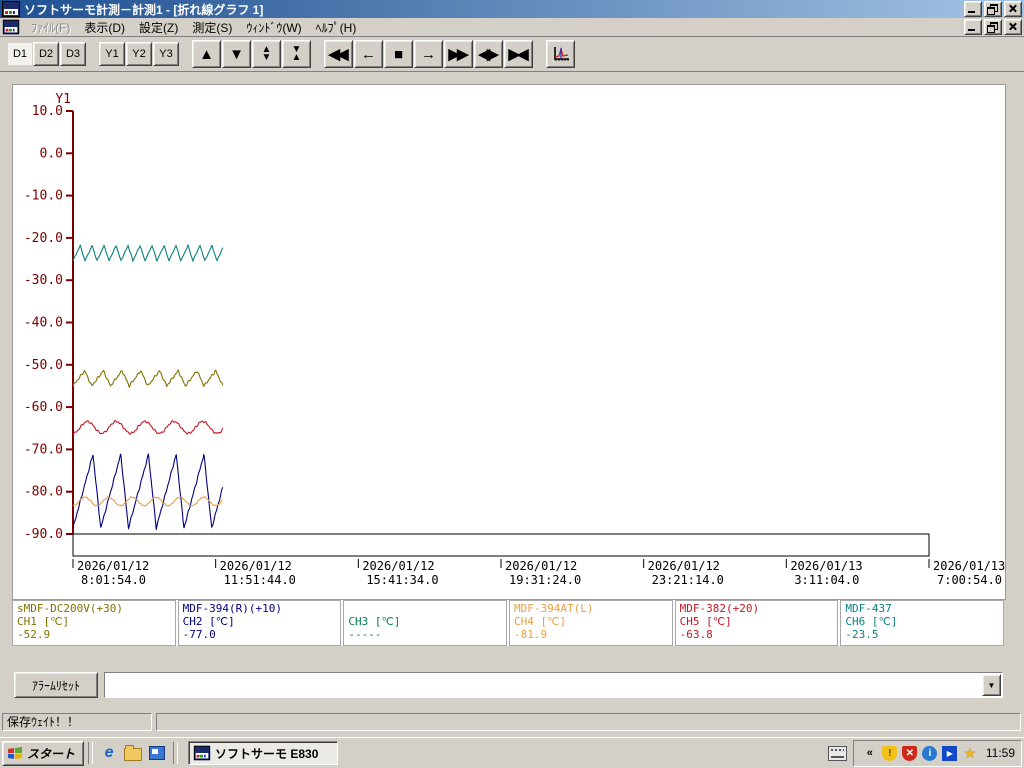 The height and width of the screenshot is (768, 1024). I want to click on close-button, so click(1013, 9).